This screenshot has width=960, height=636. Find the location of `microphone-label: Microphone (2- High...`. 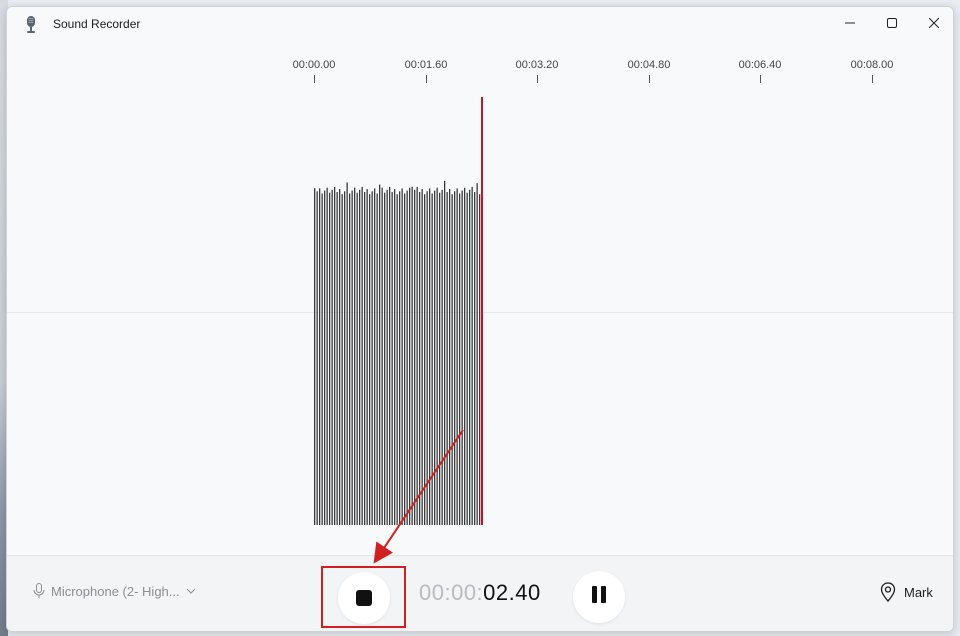

microphone-label: Microphone (2- High... is located at coordinates (115, 591).